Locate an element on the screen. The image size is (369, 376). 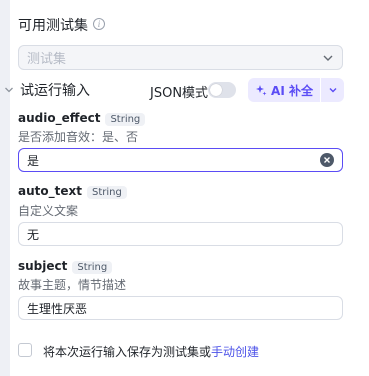
sparkle-icon is located at coordinates (261, 90).